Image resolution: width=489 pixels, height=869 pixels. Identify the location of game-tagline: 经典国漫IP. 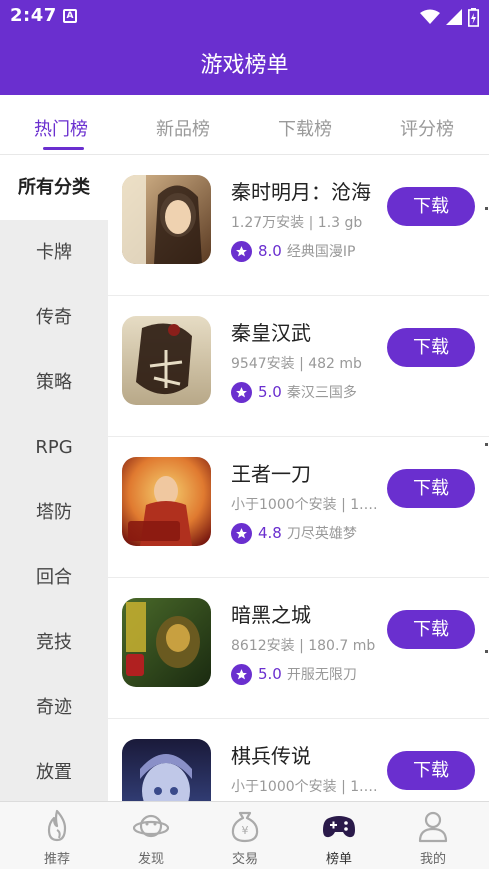
(321, 252).